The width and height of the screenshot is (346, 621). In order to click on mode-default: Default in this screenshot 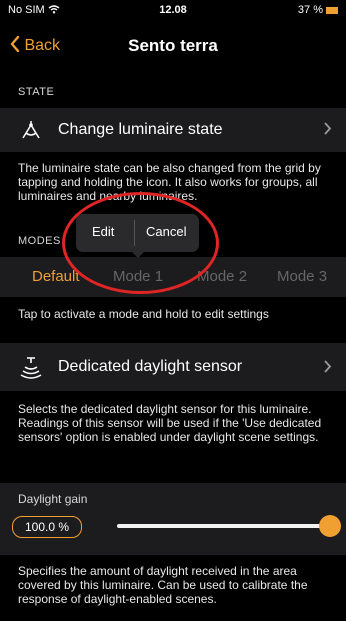, I will do `click(56, 276)`.